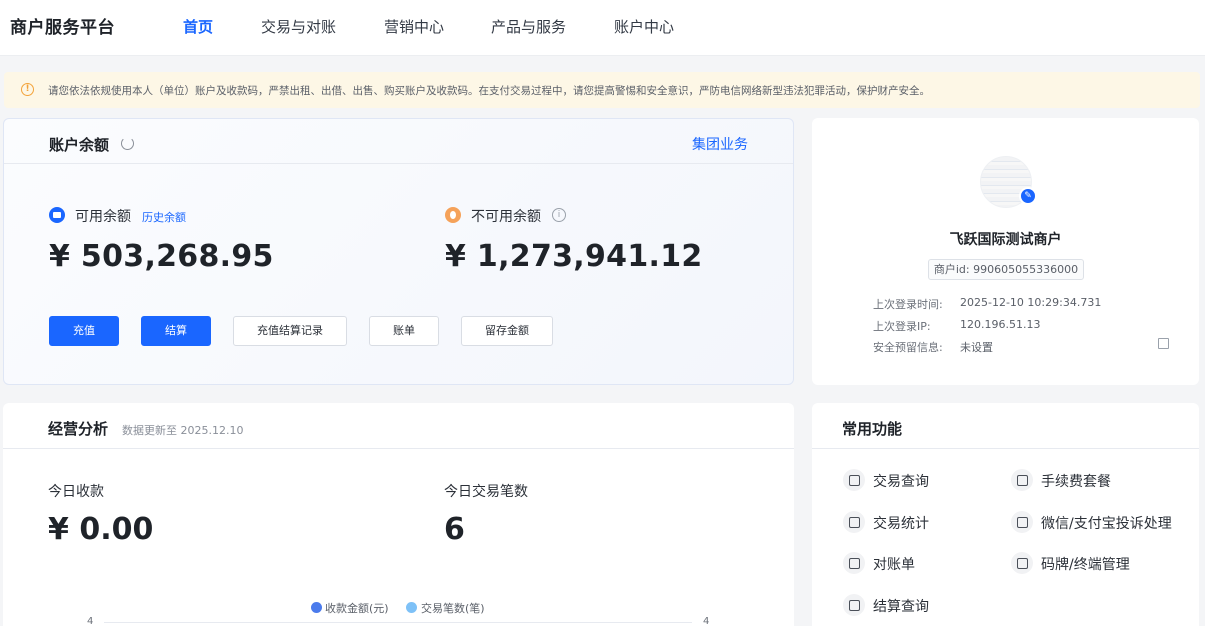 The width and height of the screenshot is (1205, 626). What do you see at coordinates (506, 217) in the screenshot?
I see `unavailable-balance-label: 不可用余额` at bounding box center [506, 217].